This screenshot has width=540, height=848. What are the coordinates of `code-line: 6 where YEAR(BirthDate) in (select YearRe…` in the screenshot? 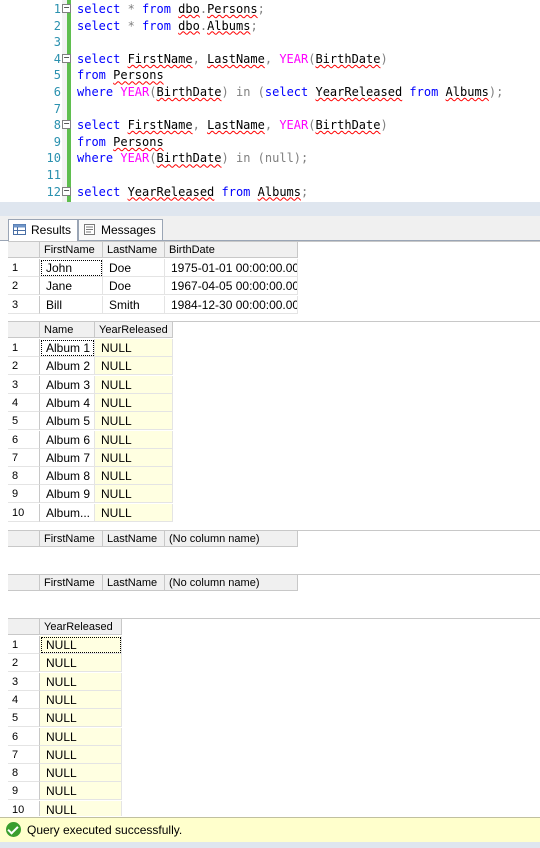 It's located at (270, 92).